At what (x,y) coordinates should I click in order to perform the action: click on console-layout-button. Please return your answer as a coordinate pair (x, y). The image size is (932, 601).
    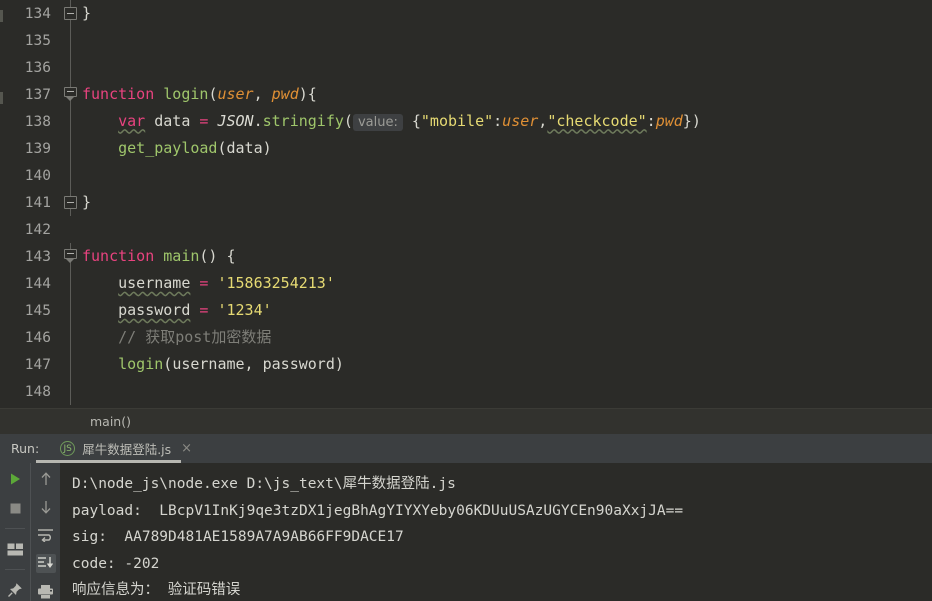
    Looking at the image, I should click on (15, 549).